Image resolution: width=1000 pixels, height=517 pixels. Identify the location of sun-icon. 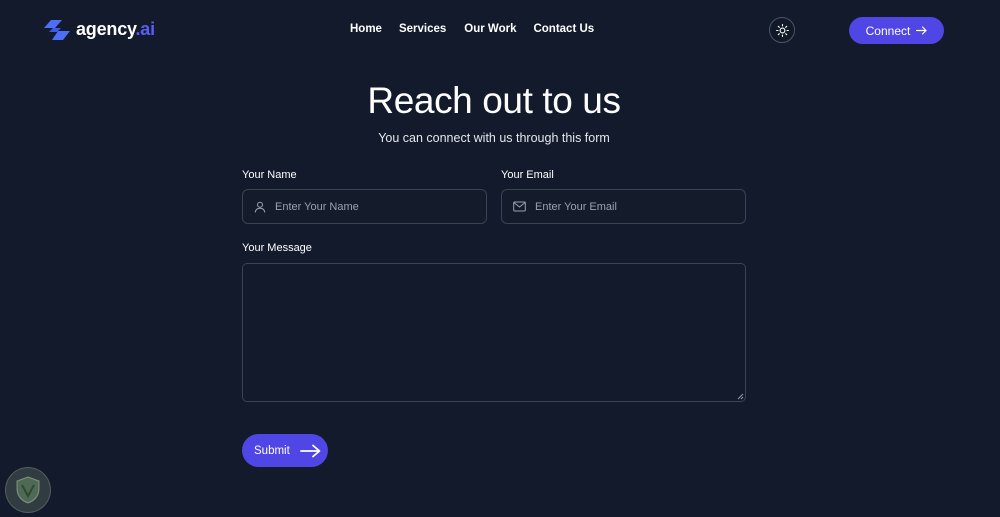
(782, 30).